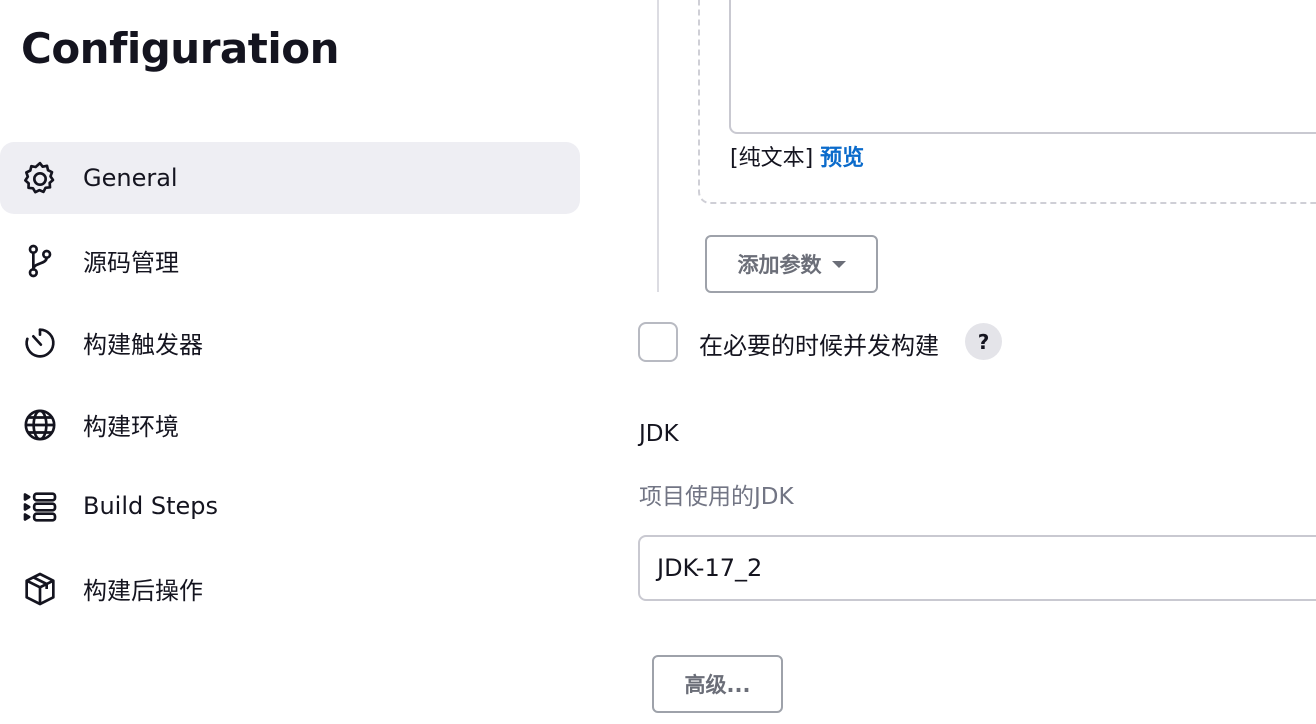 The image size is (1316, 724). I want to click on sidebar-item-scm: 源码管理, so click(290, 260).